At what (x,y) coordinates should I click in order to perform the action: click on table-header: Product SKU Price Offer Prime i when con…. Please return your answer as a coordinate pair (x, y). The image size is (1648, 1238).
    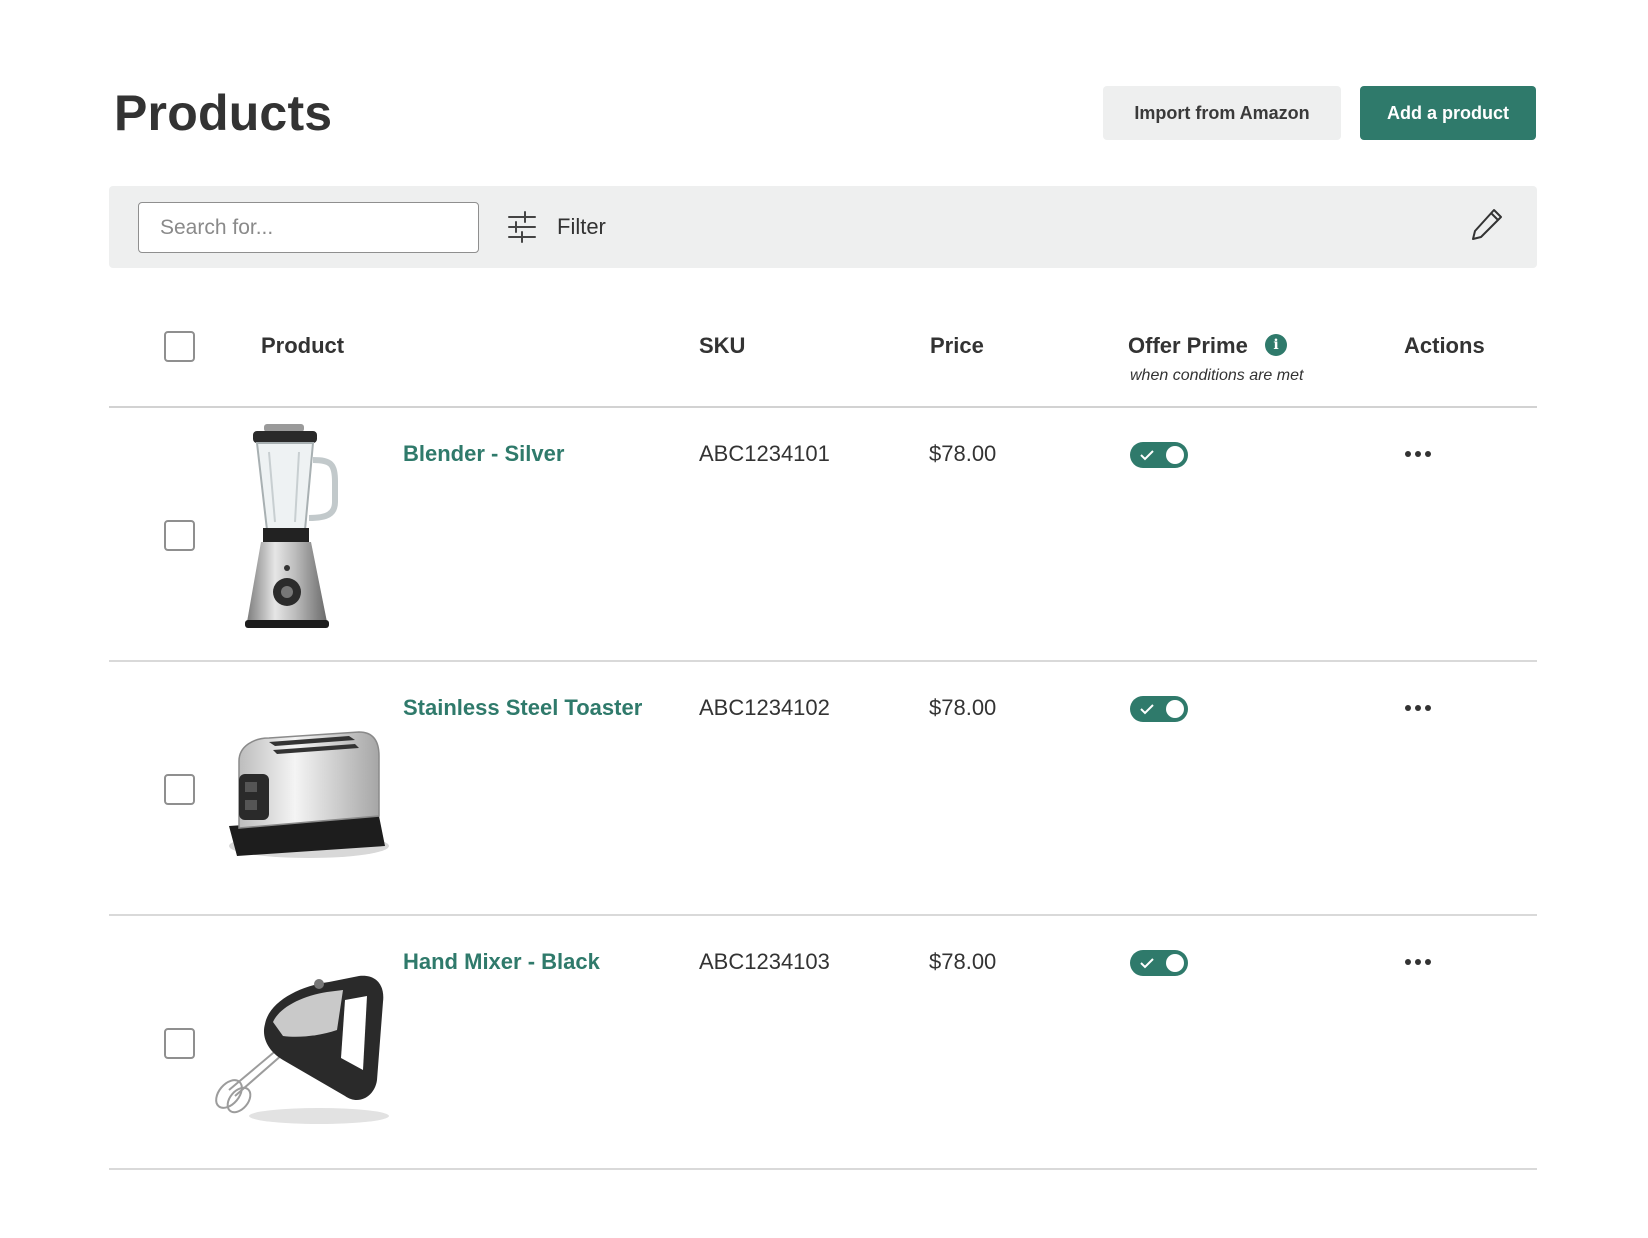
    Looking at the image, I should click on (823, 354).